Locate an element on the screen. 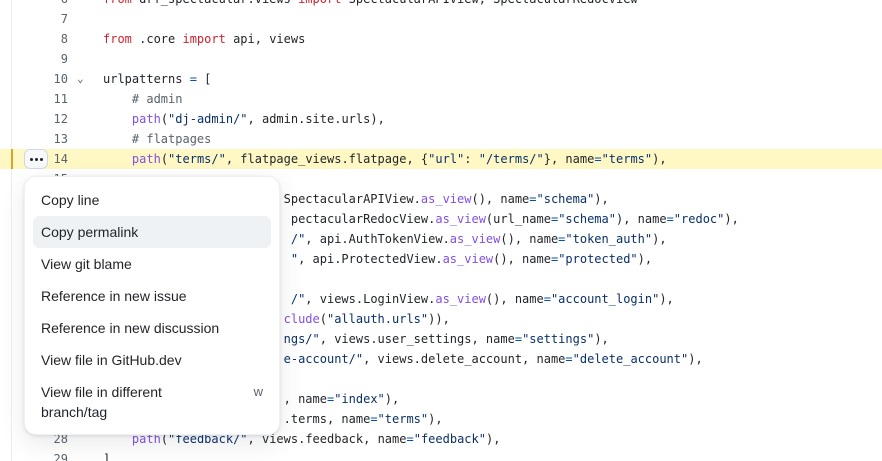 This screenshot has height=461, width=882. code-line: 9 is located at coordinates (441, 59).